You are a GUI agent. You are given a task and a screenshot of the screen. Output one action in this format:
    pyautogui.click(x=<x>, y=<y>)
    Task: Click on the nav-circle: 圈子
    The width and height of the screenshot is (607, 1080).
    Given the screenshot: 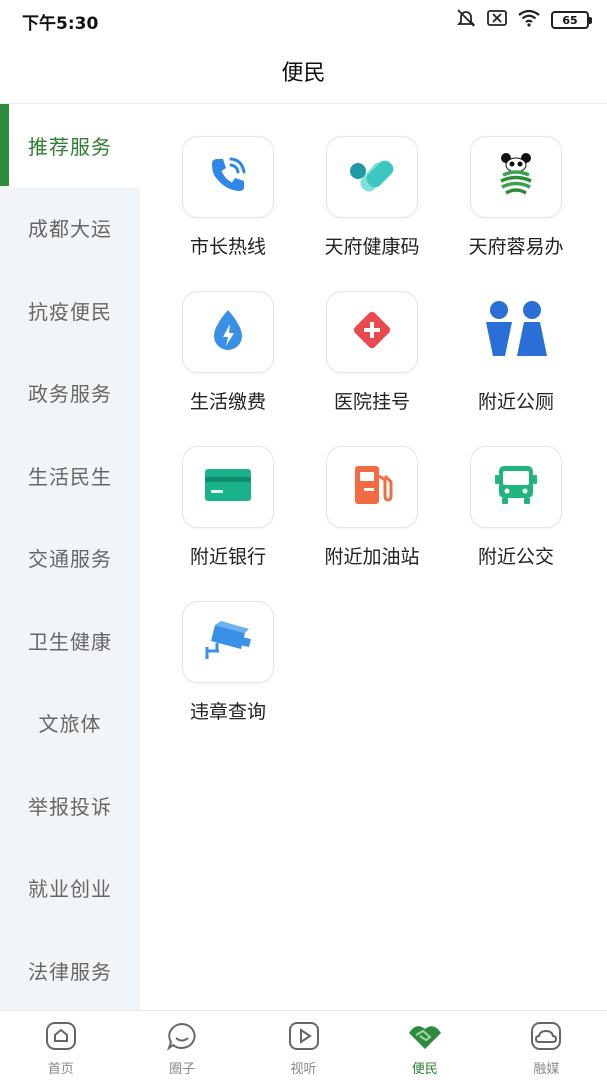 What is the action you would take?
    pyautogui.click(x=181, y=1045)
    